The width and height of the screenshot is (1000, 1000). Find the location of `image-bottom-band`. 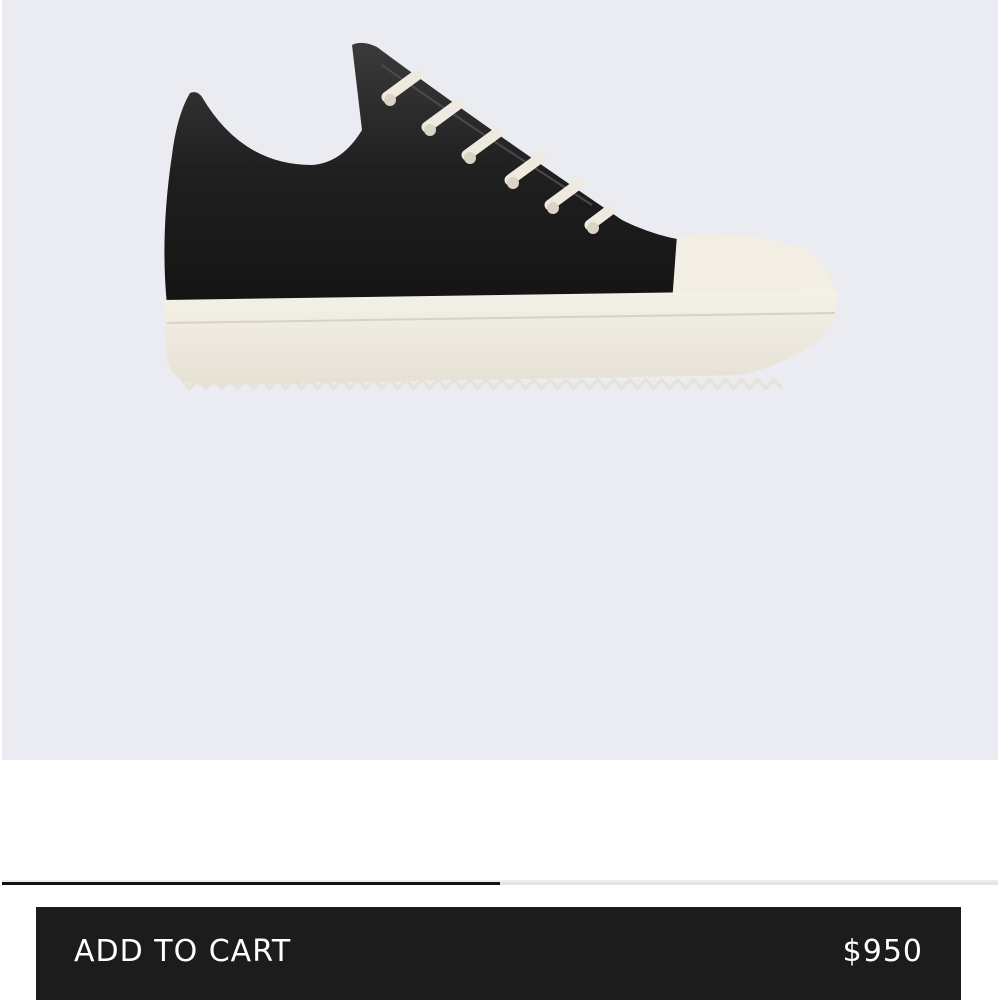

image-bottom-band is located at coordinates (500, 820).